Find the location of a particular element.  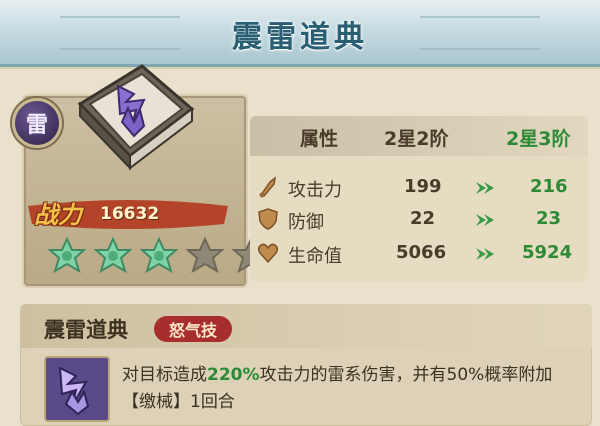

skill-name: 震雷道典 is located at coordinates (86, 330).